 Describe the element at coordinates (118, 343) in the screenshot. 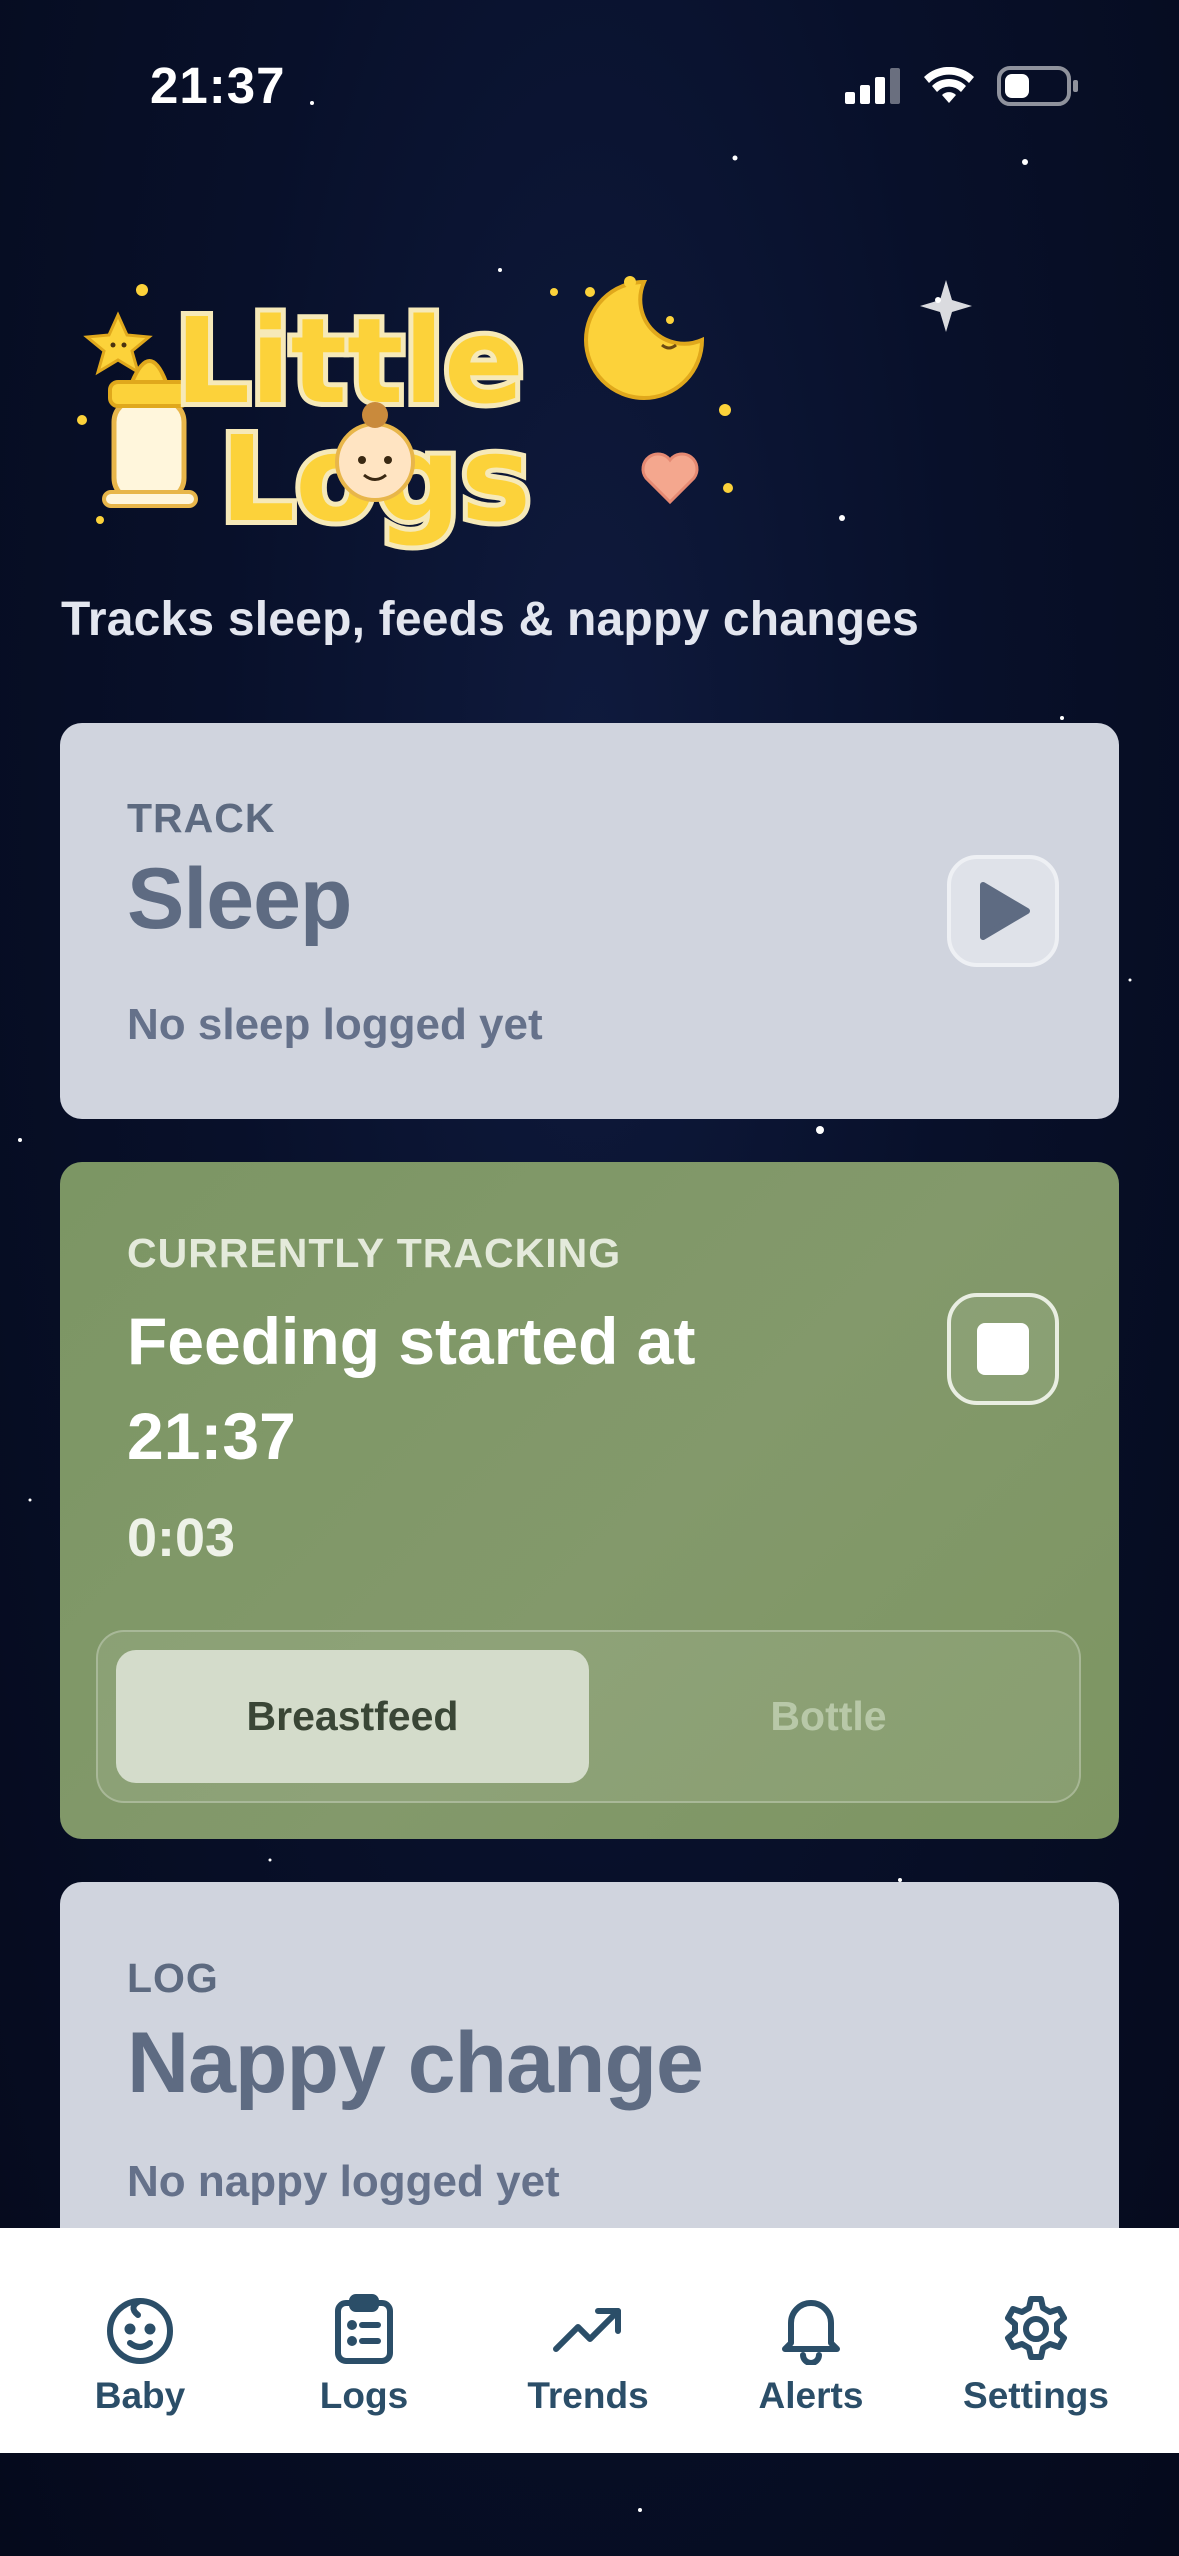

I see `logo-star-icon` at that location.